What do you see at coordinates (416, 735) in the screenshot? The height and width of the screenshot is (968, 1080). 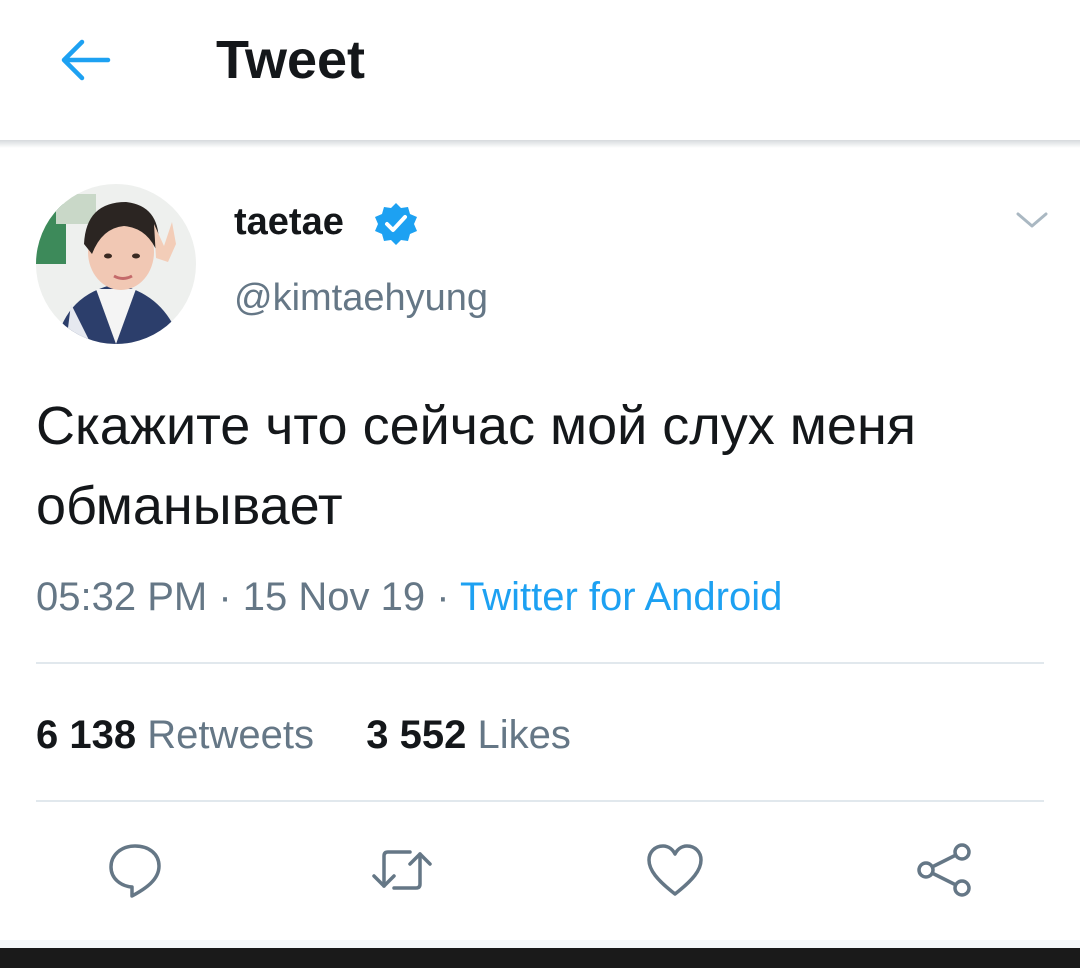 I see `likes-count: 3 552` at bounding box center [416, 735].